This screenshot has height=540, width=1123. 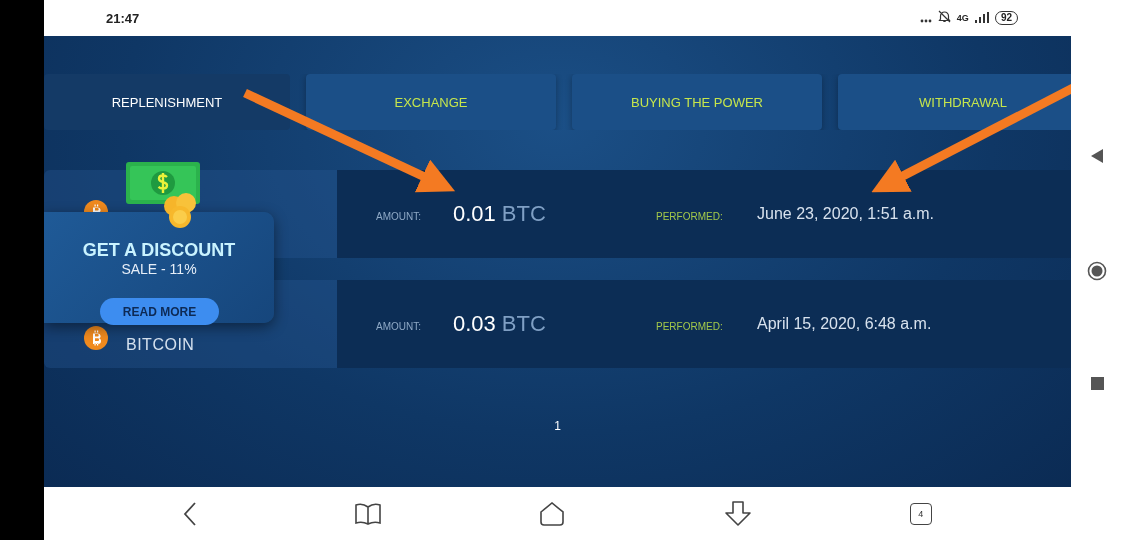 I want to click on book-icon, so click(x=368, y=513).